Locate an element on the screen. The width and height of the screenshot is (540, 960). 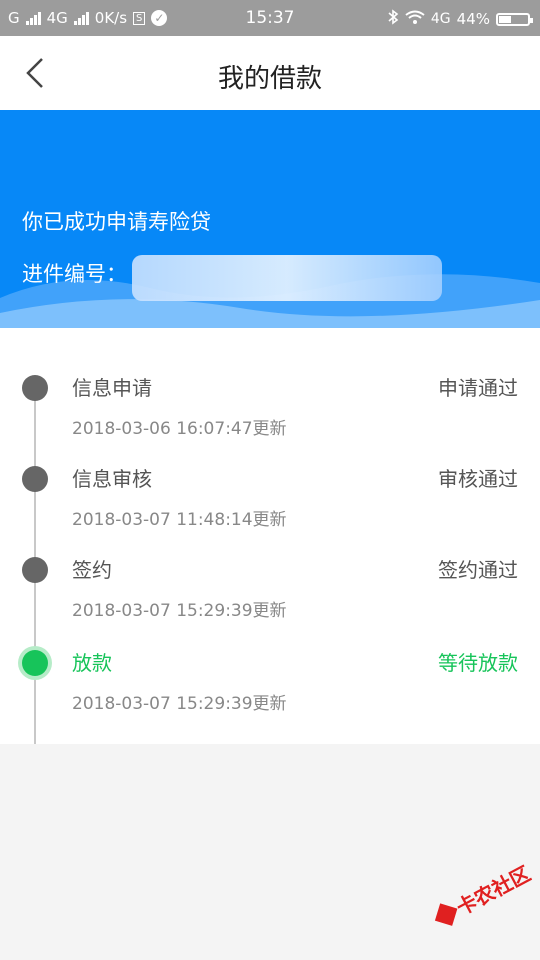
step-name: 放款 is located at coordinates (92, 663).